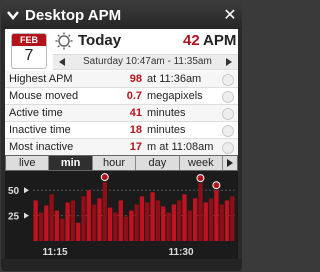 This screenshot has width=320, height=272. I want to click on stat-value: 41, so click(135, 113).